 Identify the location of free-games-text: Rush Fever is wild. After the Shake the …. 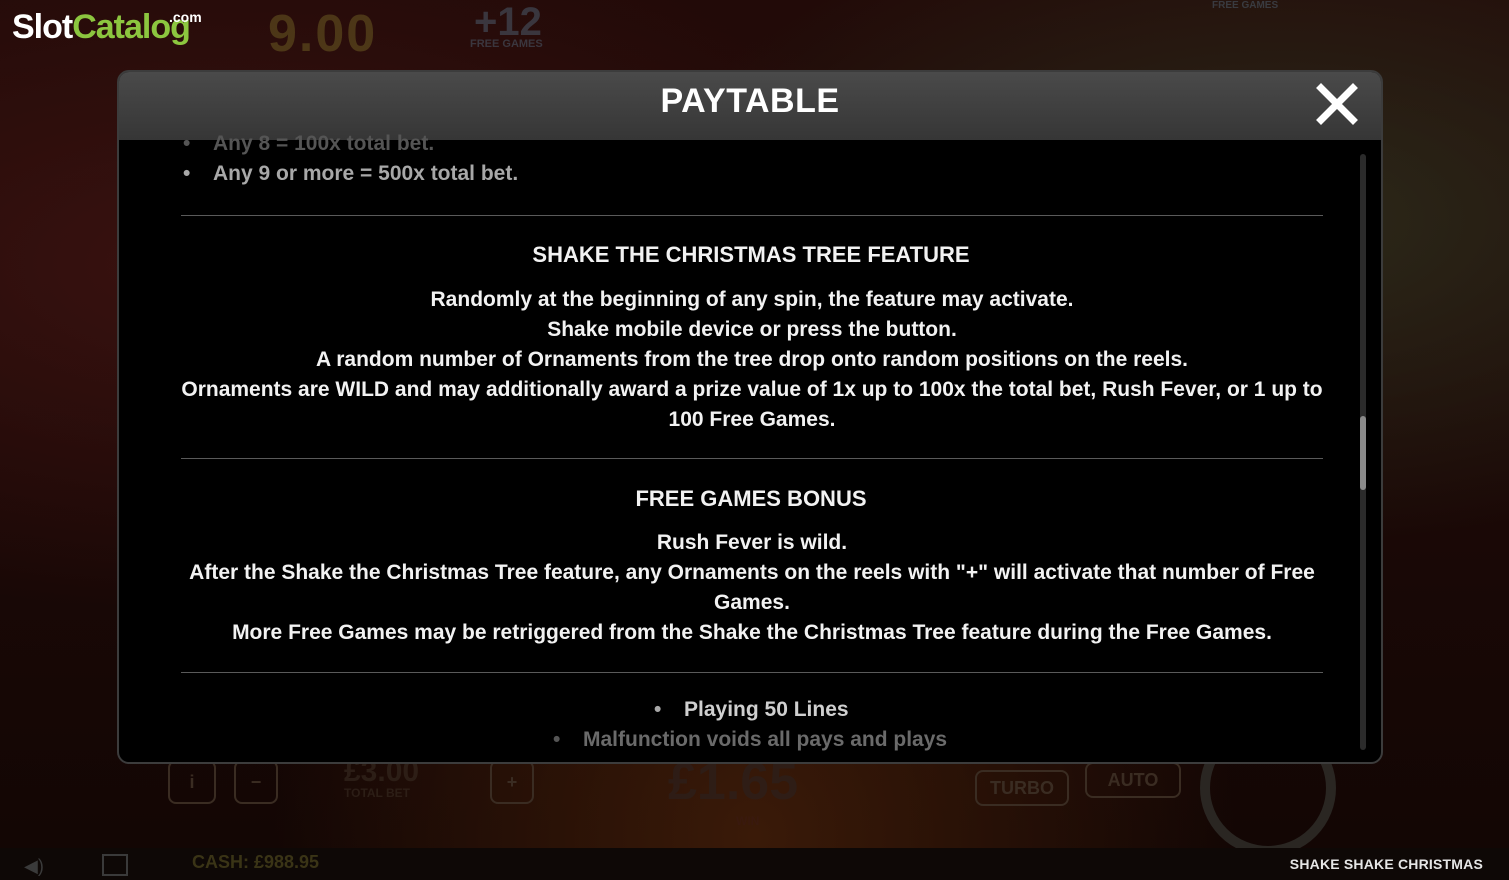
(752, 588).